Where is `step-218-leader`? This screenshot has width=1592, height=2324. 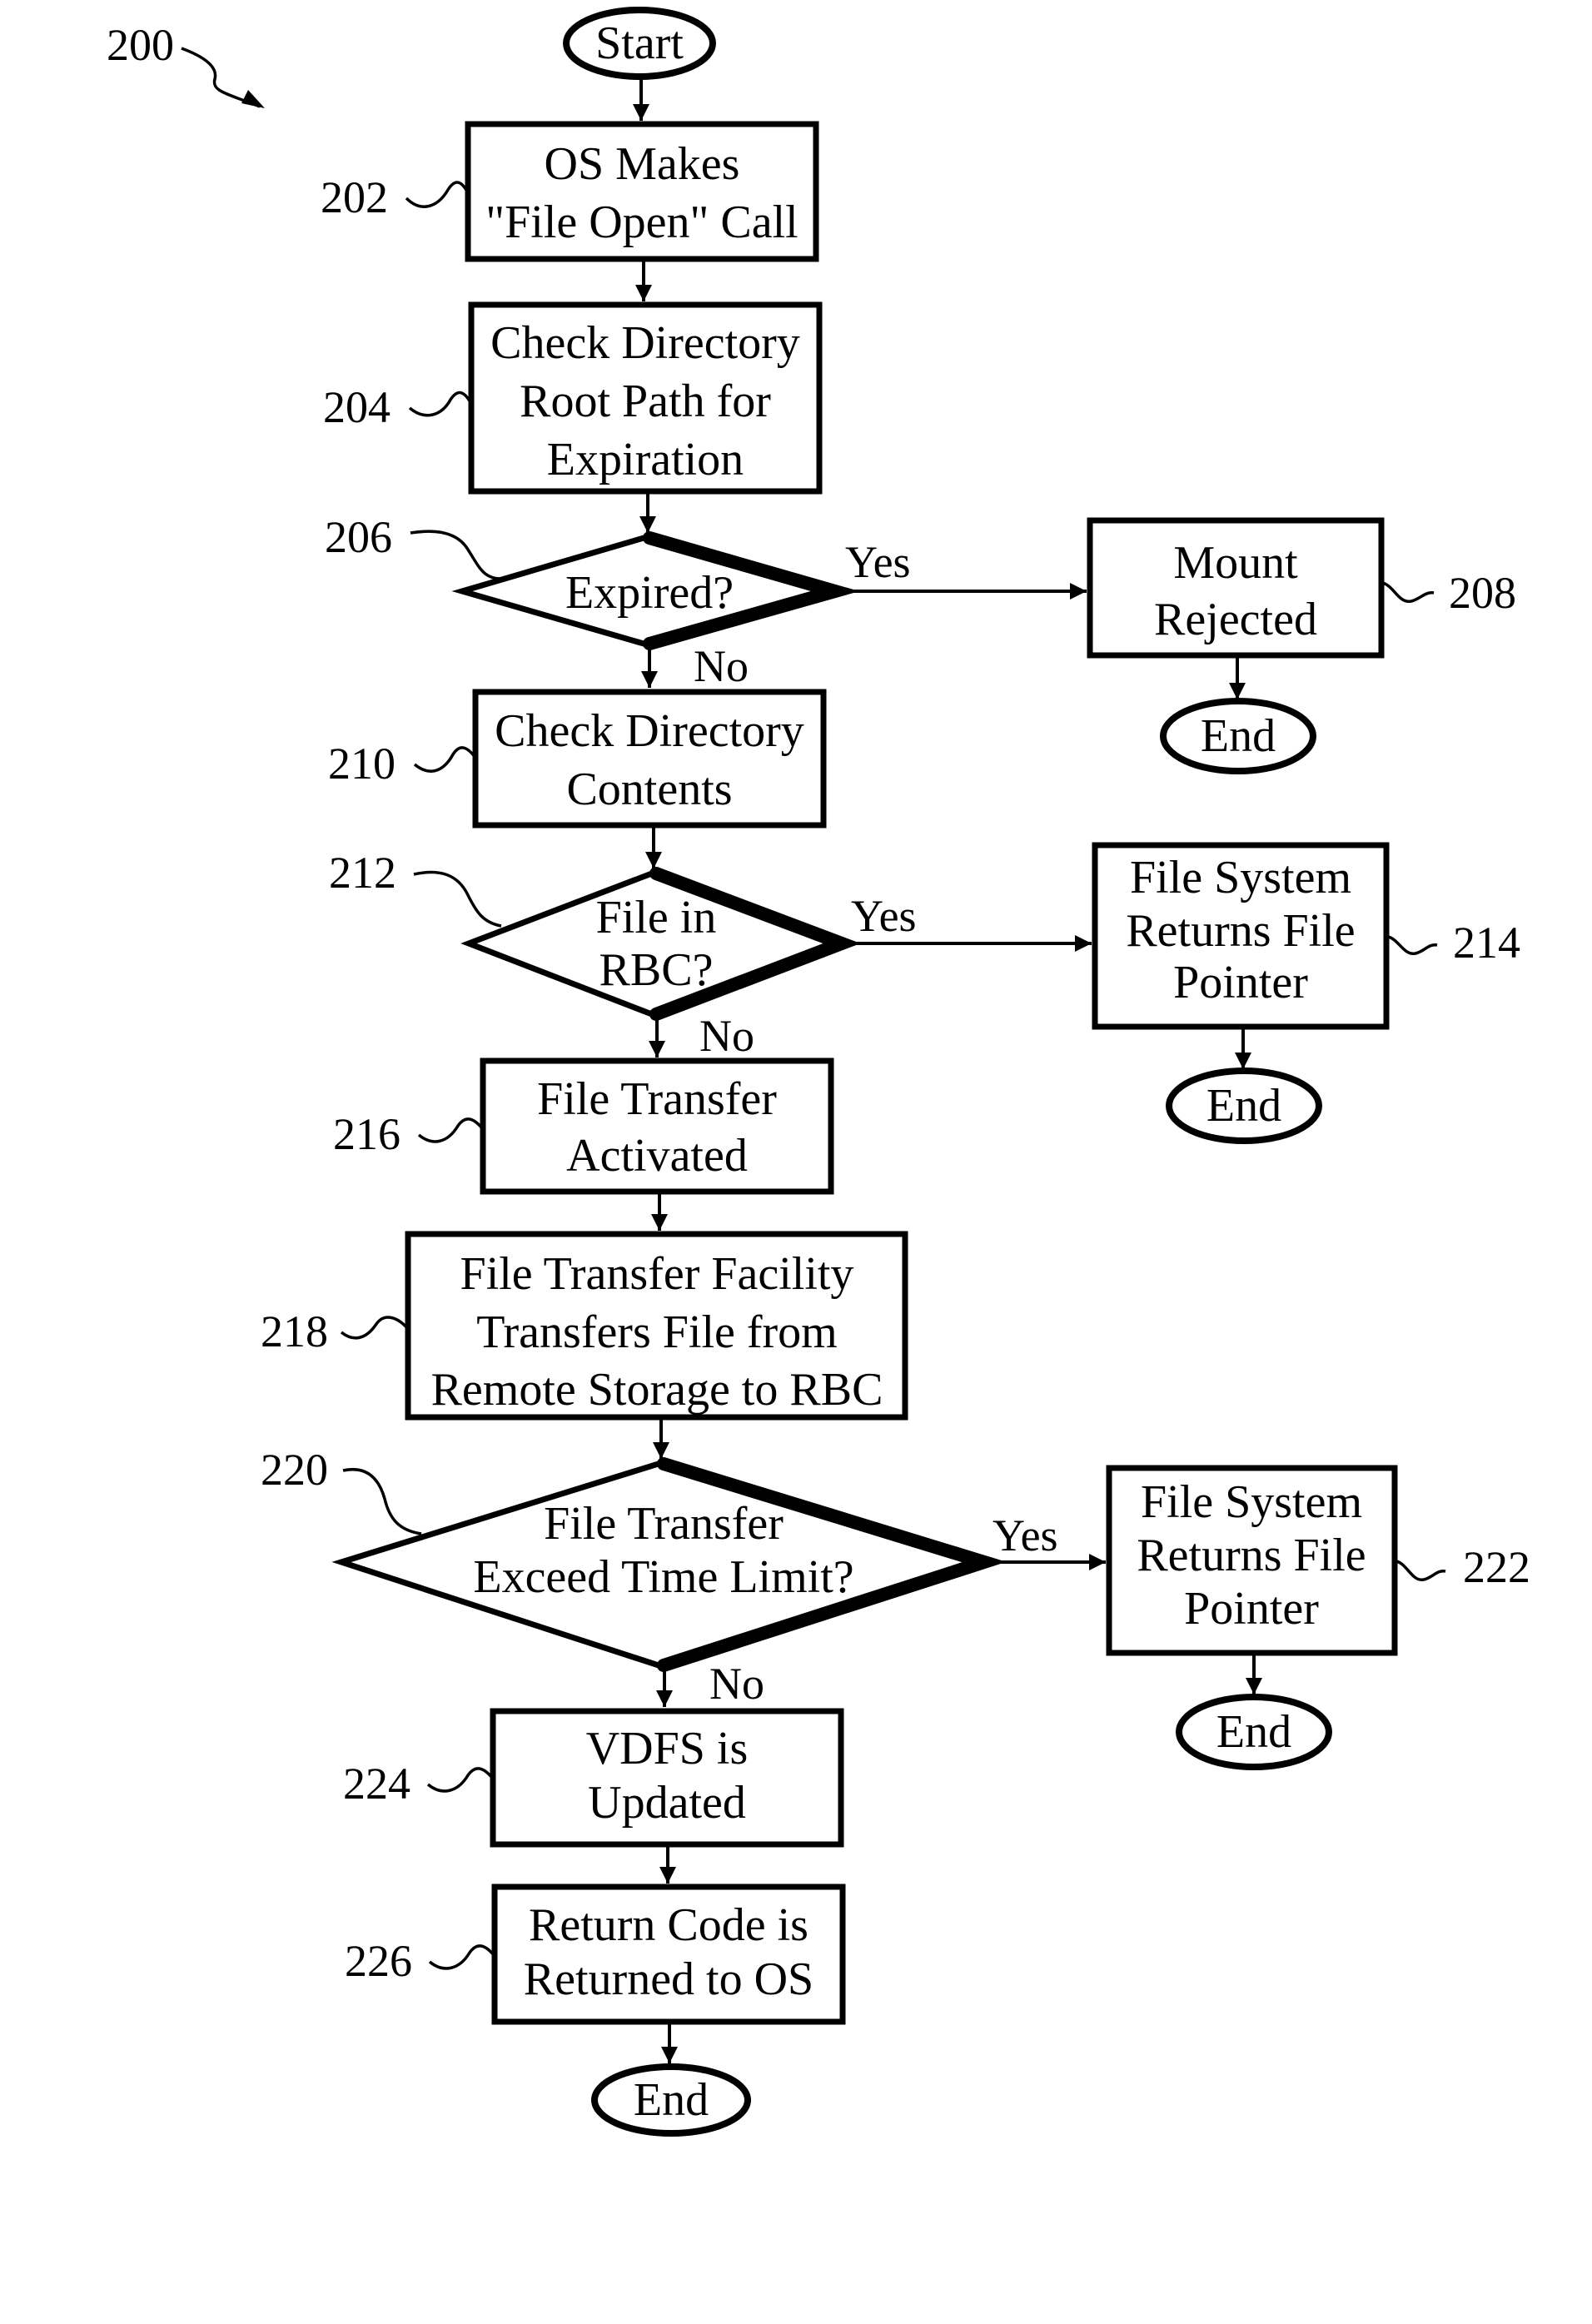 step-218-leader is located at coordinates (375, 1328).